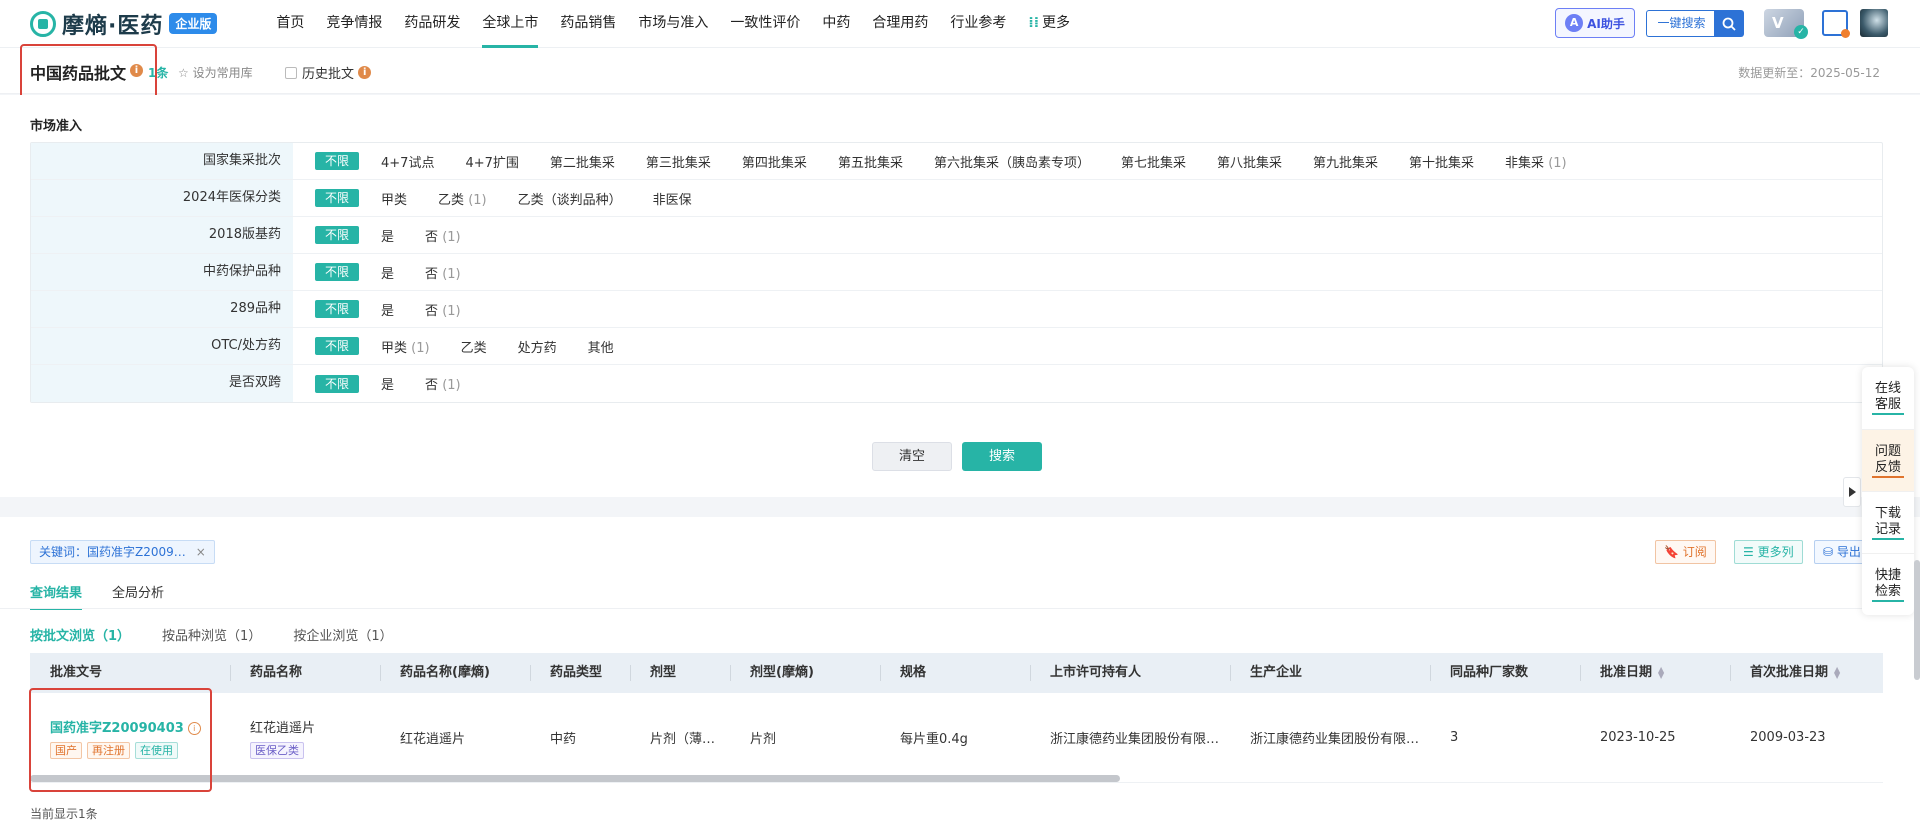 The width and height of the screenshot is (1920, 833). Describe the element at coordinates (1012, 161) in the screenshot. I see `filter-option: 第六批集采（胰岛素专项）` at that location.